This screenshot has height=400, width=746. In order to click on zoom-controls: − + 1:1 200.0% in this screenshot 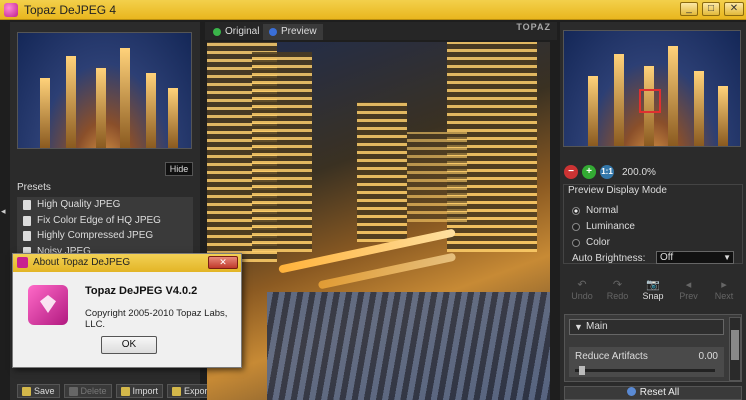, I will do `click(610, 172)`.